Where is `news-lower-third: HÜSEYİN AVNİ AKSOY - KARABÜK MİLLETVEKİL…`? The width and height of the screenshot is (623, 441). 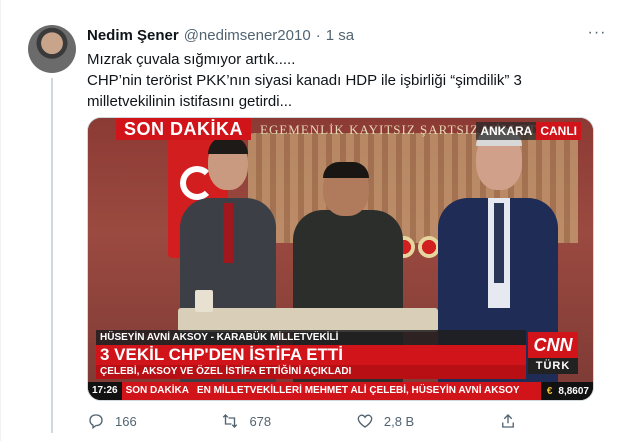
news-lower-third: HÜSEYİN AVNİ AKSOY - KARABÜK MİLLETVEKİL… is located at coordinates (340, 365).